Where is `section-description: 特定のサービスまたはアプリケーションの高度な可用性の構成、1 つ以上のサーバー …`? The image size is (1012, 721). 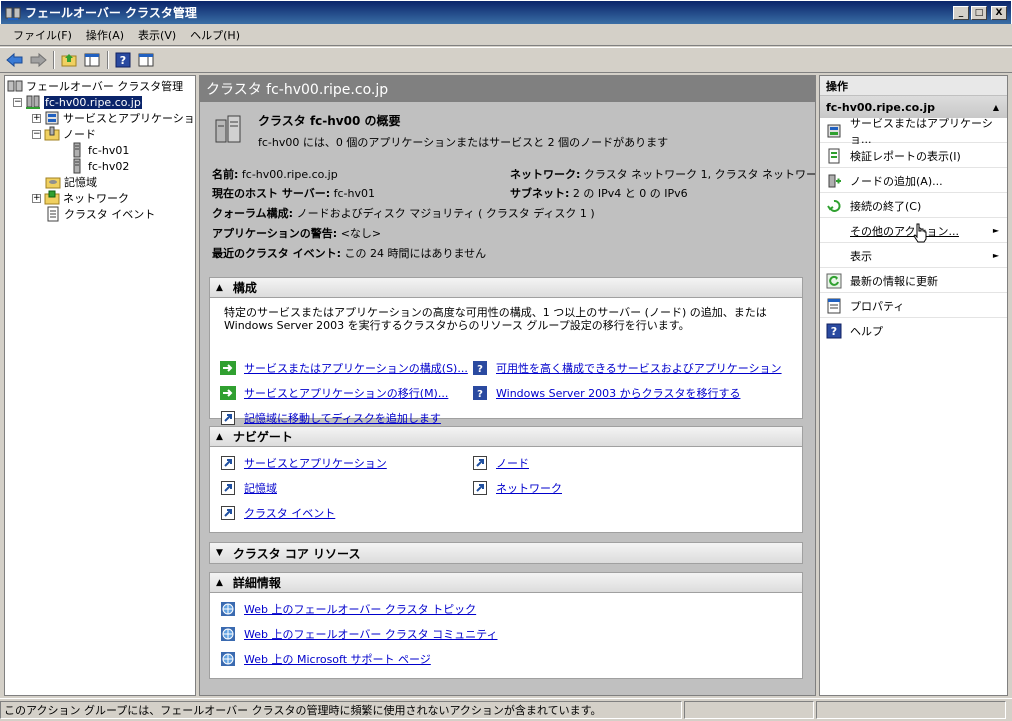
section-description: 特定のサービスまたはアプリケーションの高度な可用性の構成、1 つ以上のサーバー … is located at coordinates (495, 319).